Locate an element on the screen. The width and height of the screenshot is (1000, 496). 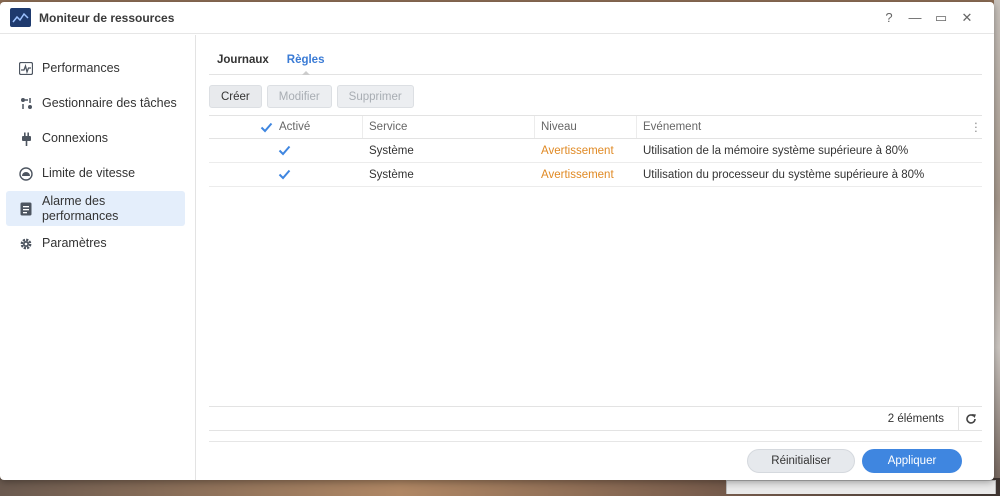
sidebar-item-connections: Connexions is located at coordinates (95, 138).